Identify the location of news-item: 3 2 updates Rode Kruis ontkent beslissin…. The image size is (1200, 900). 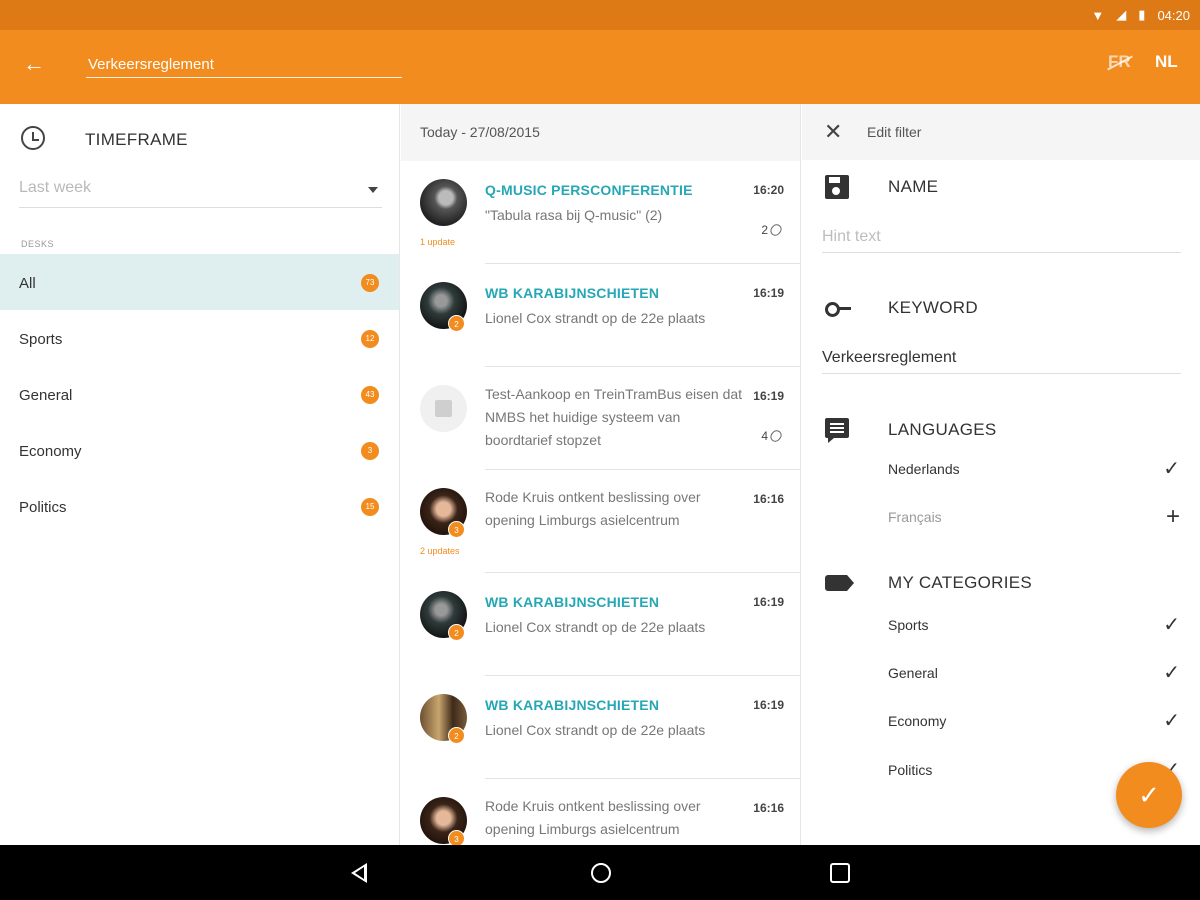
(600, 521).